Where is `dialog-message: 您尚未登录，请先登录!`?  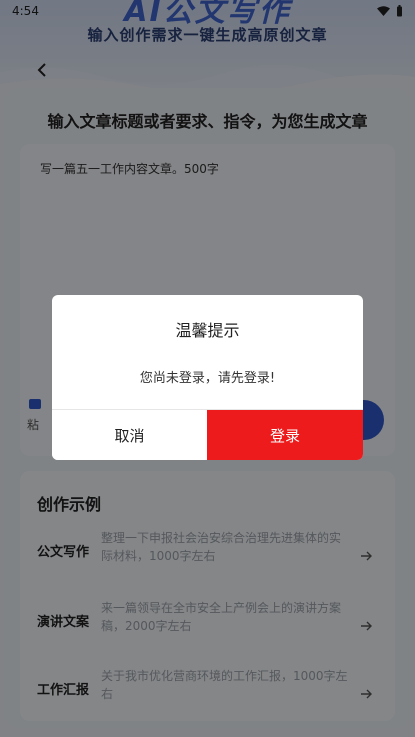 dialog-message: 您尚未登录，请先登录! is located at coordinates (207, 378).